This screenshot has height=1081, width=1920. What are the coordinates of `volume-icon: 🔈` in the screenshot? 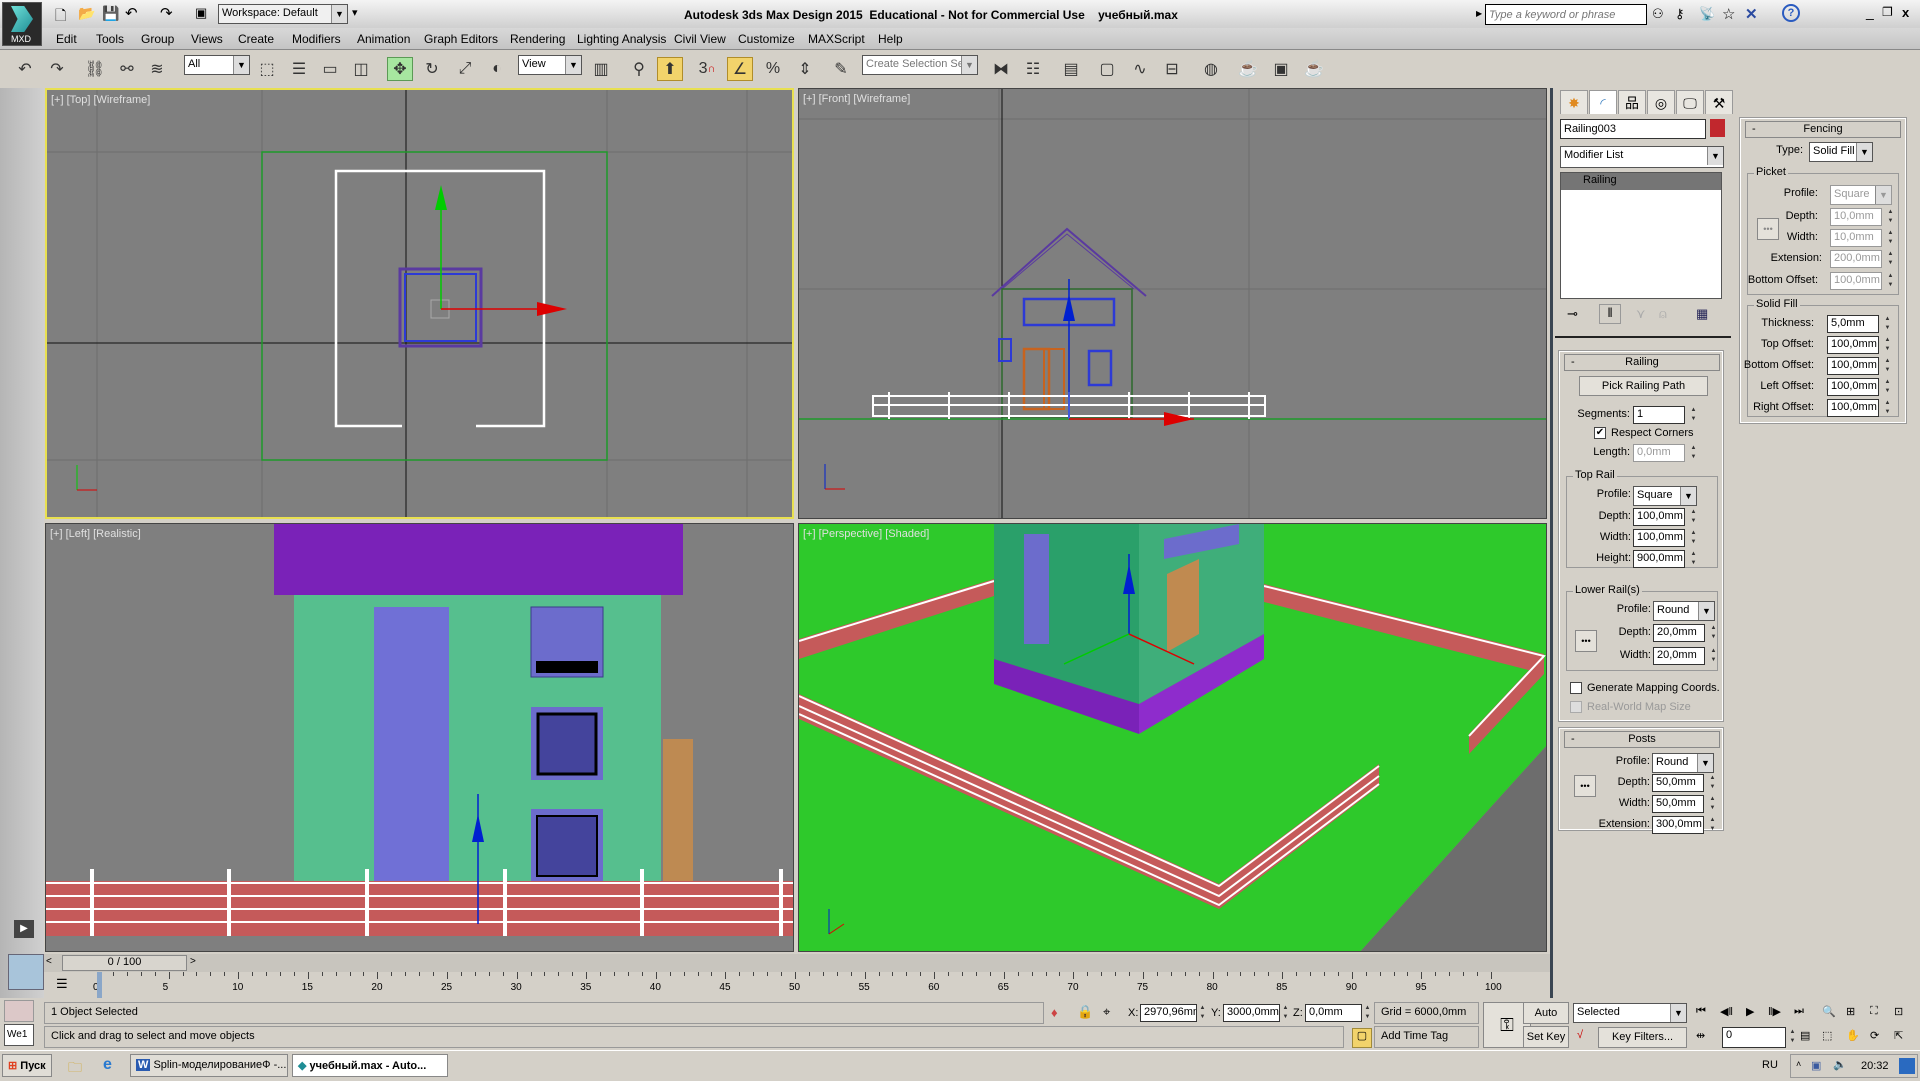 It's located at (1840, 1064).